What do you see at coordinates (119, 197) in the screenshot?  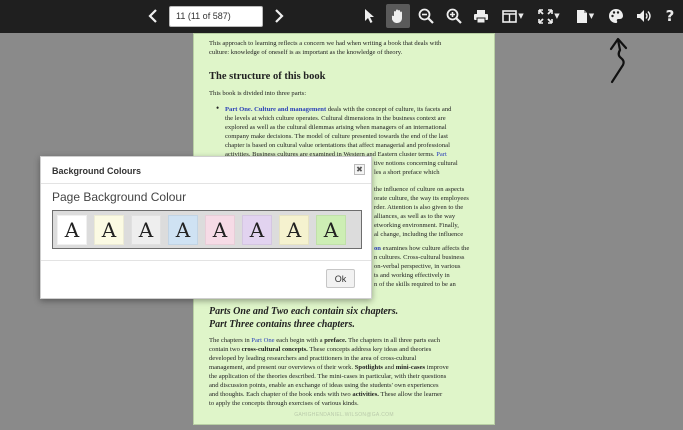 I see `page-background-label: Page Background Colour` at bounding box center [119, 197].